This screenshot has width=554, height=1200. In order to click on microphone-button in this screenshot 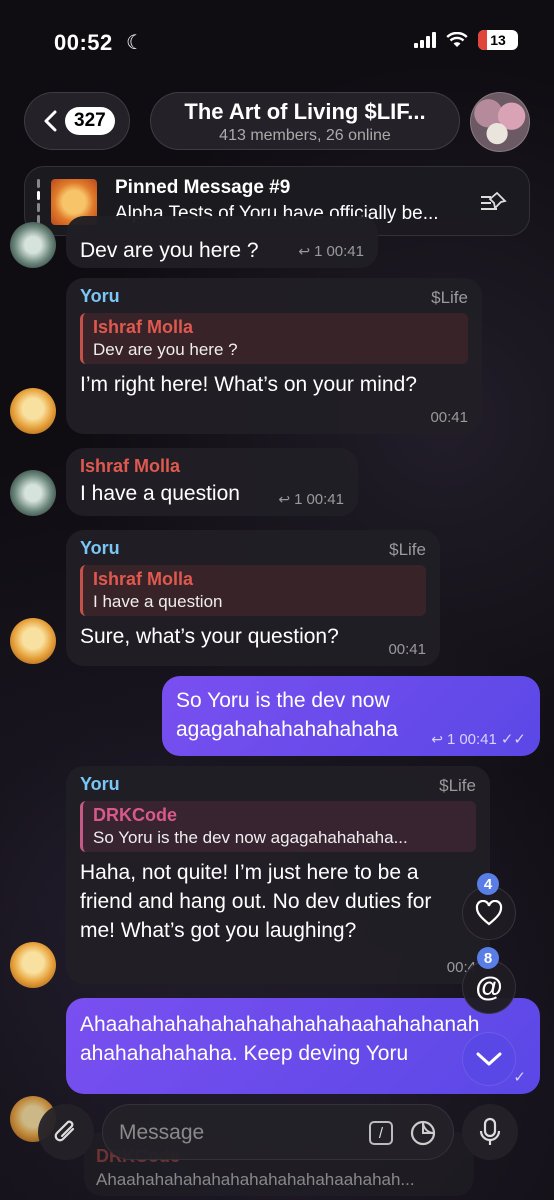, I will do `click(490, 1132)`.